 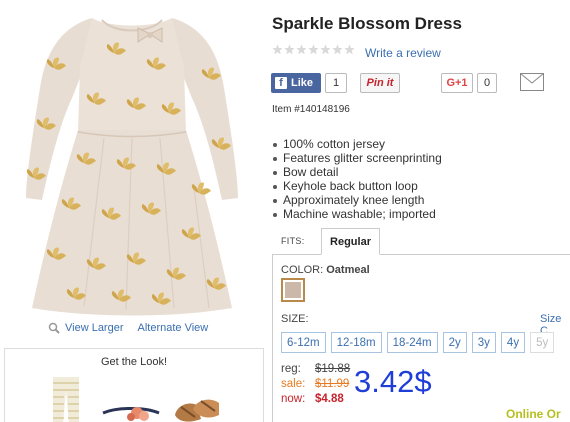 What do you see at coordinates (293, 290) in the screenshot?
I see `color-swatch-oatmeal` at bounding box center [293, 290].